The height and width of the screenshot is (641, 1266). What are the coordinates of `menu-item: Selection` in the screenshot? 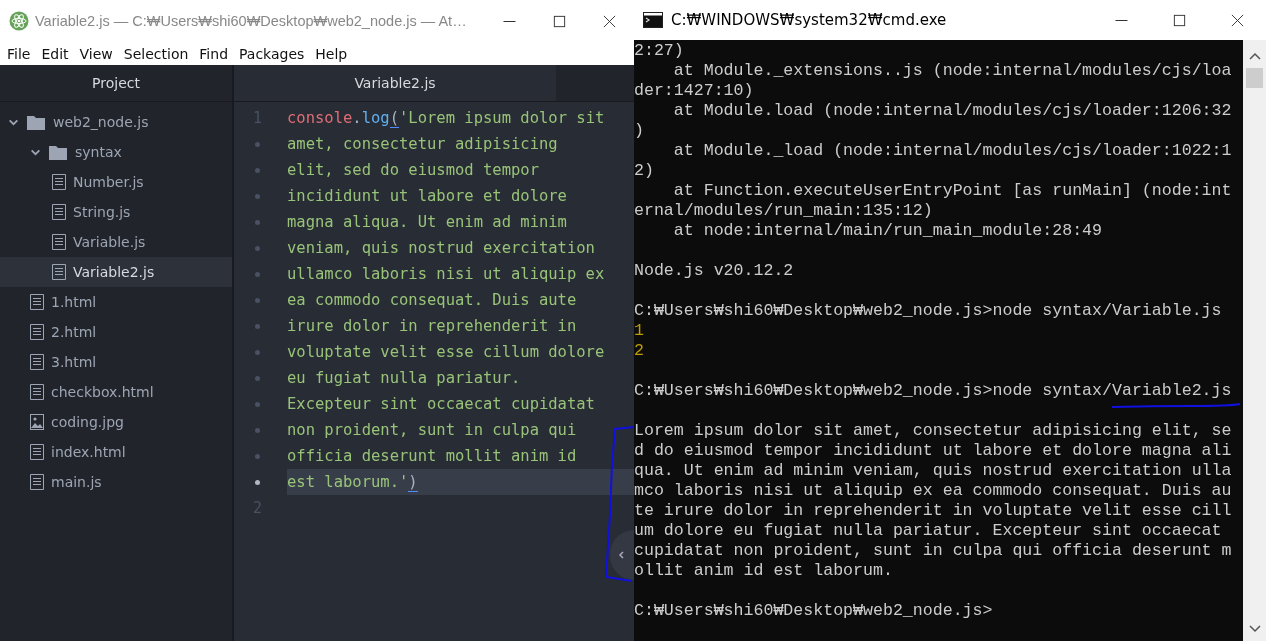 It's located at (156, 53).